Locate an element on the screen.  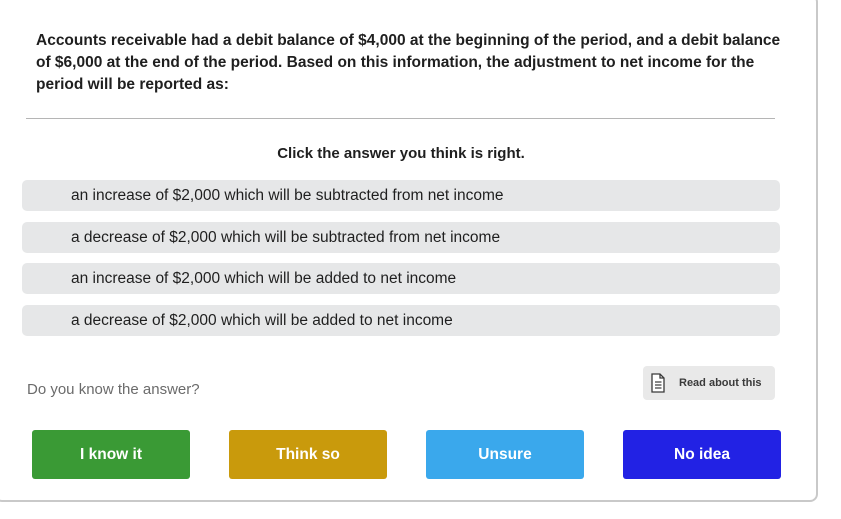
read-about-this-button: Read about this is located at coordinates (709, 383).